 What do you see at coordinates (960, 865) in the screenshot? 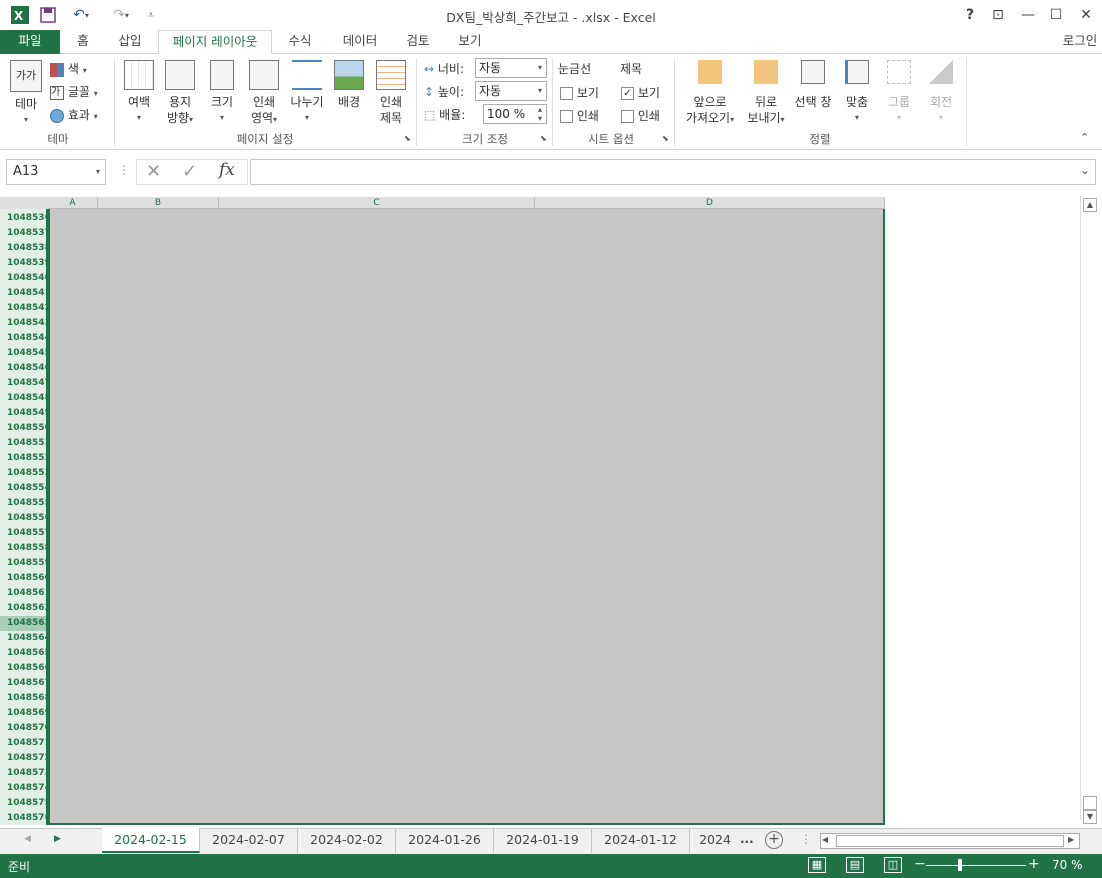
I see `zoom-slider-thumb` at bounding box center [960, 865].